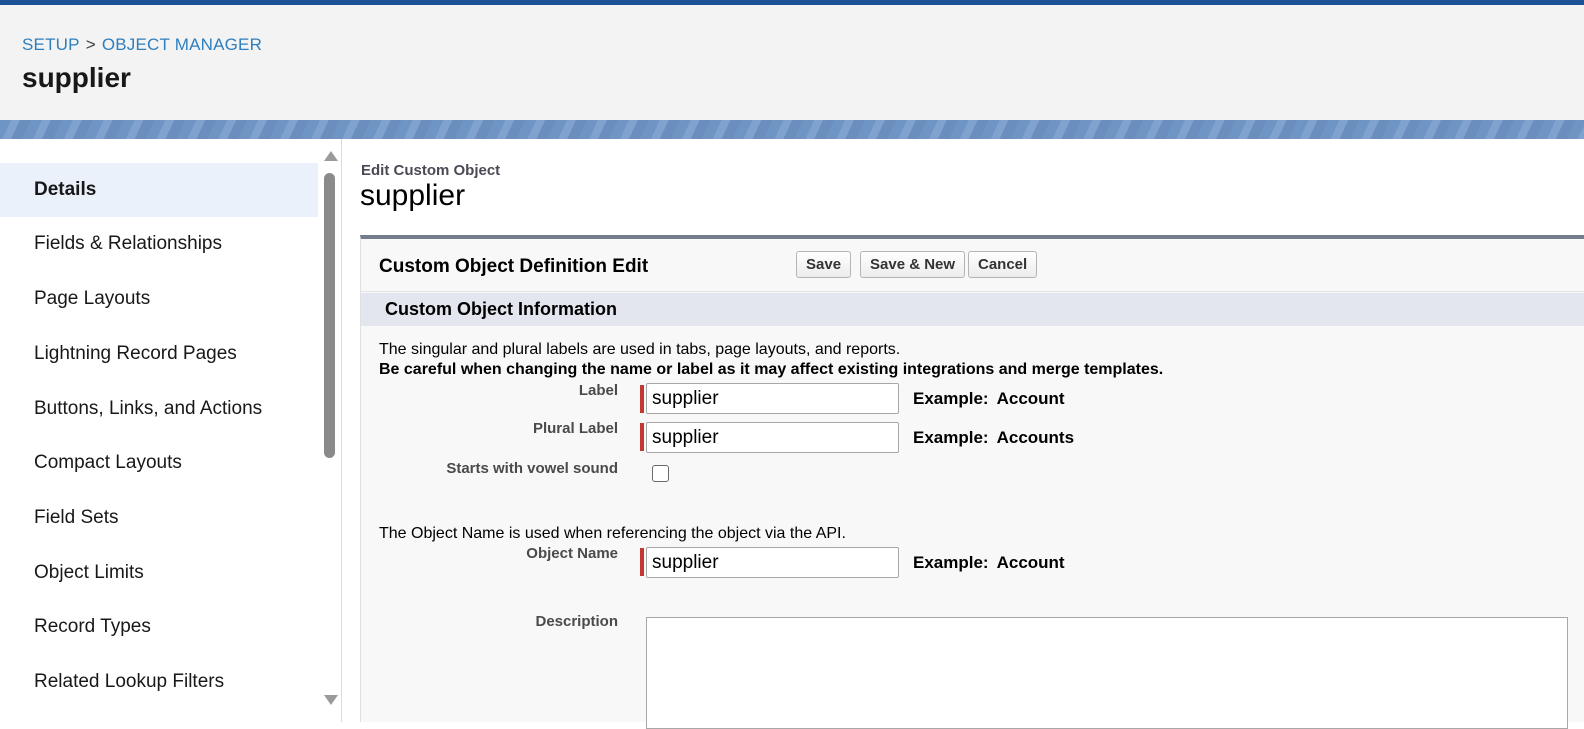  What do you see at coordinates (431, 170) in the screenshot?
I see `edit-eyebrow: Edit Custom Object` at bounding box center [431, 170].